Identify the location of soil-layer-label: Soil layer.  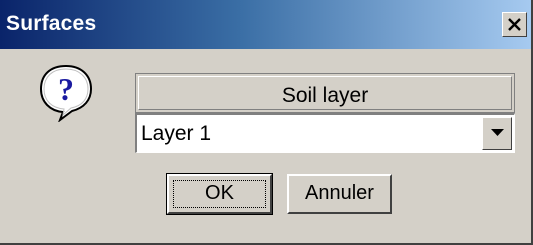
(325, 95).